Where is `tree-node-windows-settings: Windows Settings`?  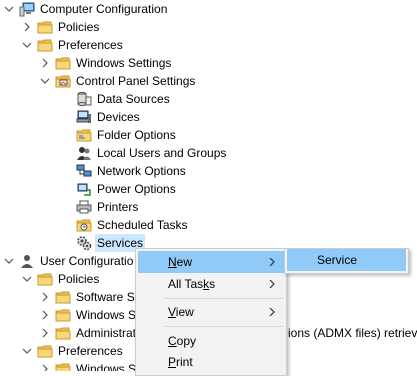
tree-node-windows-settings: Windows Settings is located at coordinates (110, 63).